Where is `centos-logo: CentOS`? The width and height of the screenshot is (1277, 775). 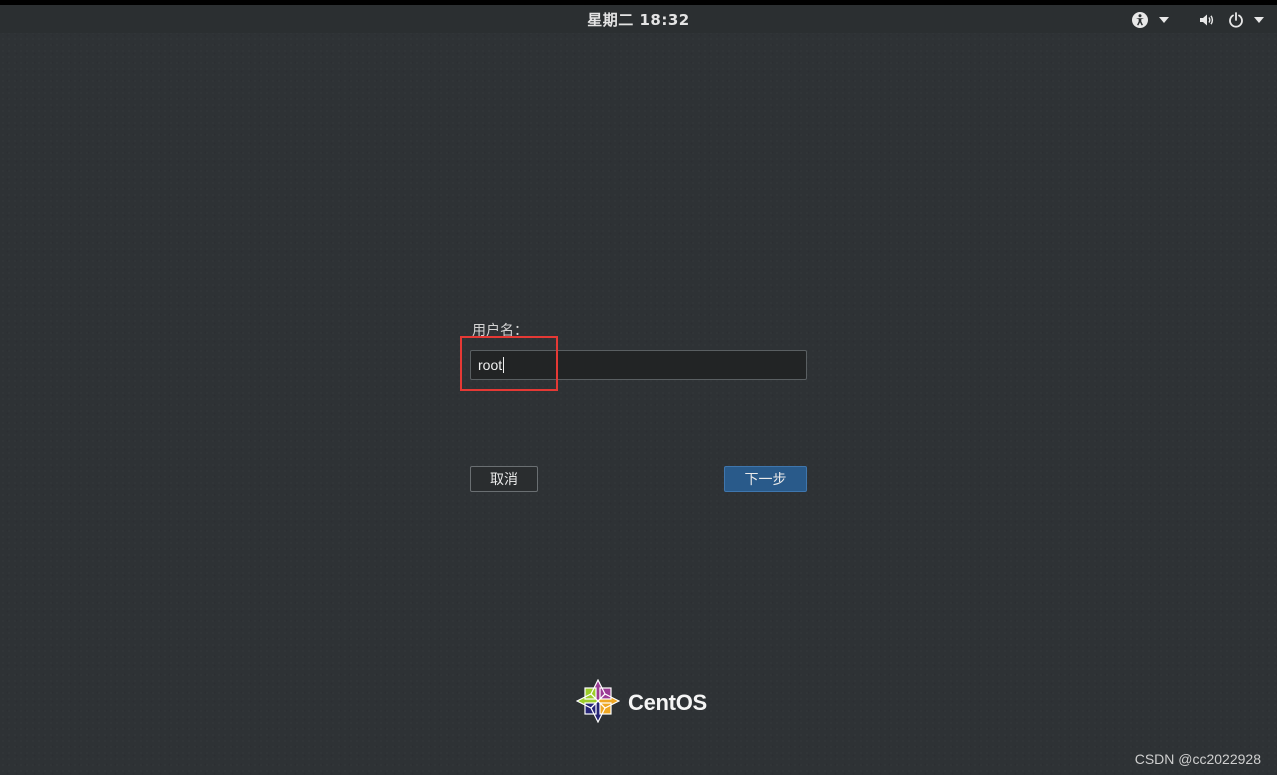
centos-logo: CentOS is located at coordinates (641, 702).